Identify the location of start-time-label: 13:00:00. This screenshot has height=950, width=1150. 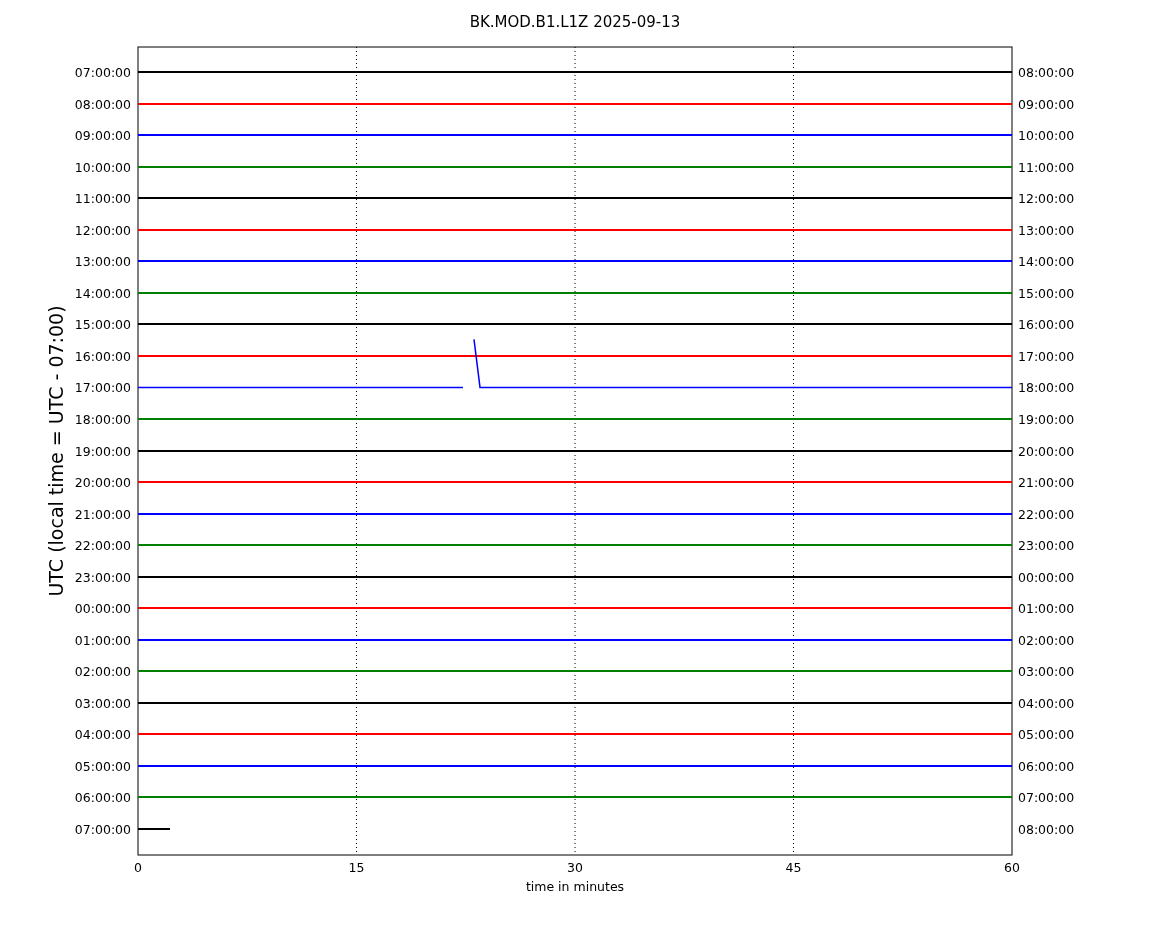
(102, 262).